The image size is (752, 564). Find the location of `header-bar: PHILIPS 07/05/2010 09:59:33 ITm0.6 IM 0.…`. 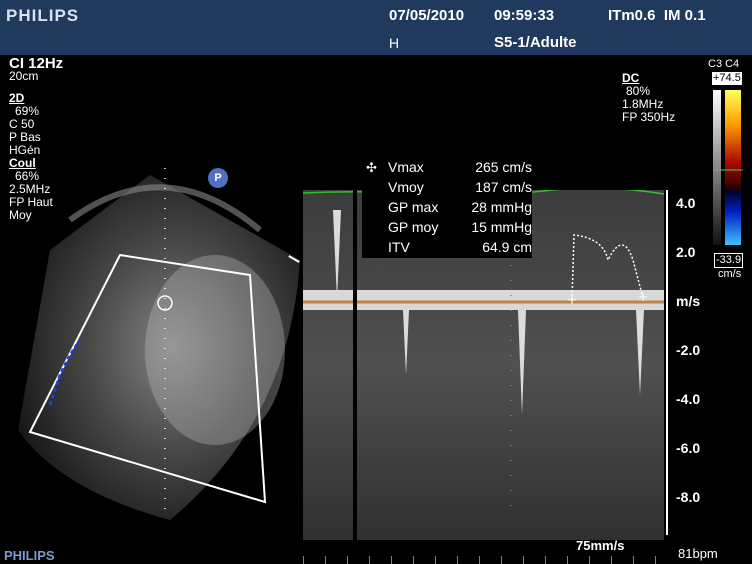

header-bar: PHILIPS 07/05/2010 09:59:33 ITm0.6 IM 0.… is located at coordinates (376, 27).